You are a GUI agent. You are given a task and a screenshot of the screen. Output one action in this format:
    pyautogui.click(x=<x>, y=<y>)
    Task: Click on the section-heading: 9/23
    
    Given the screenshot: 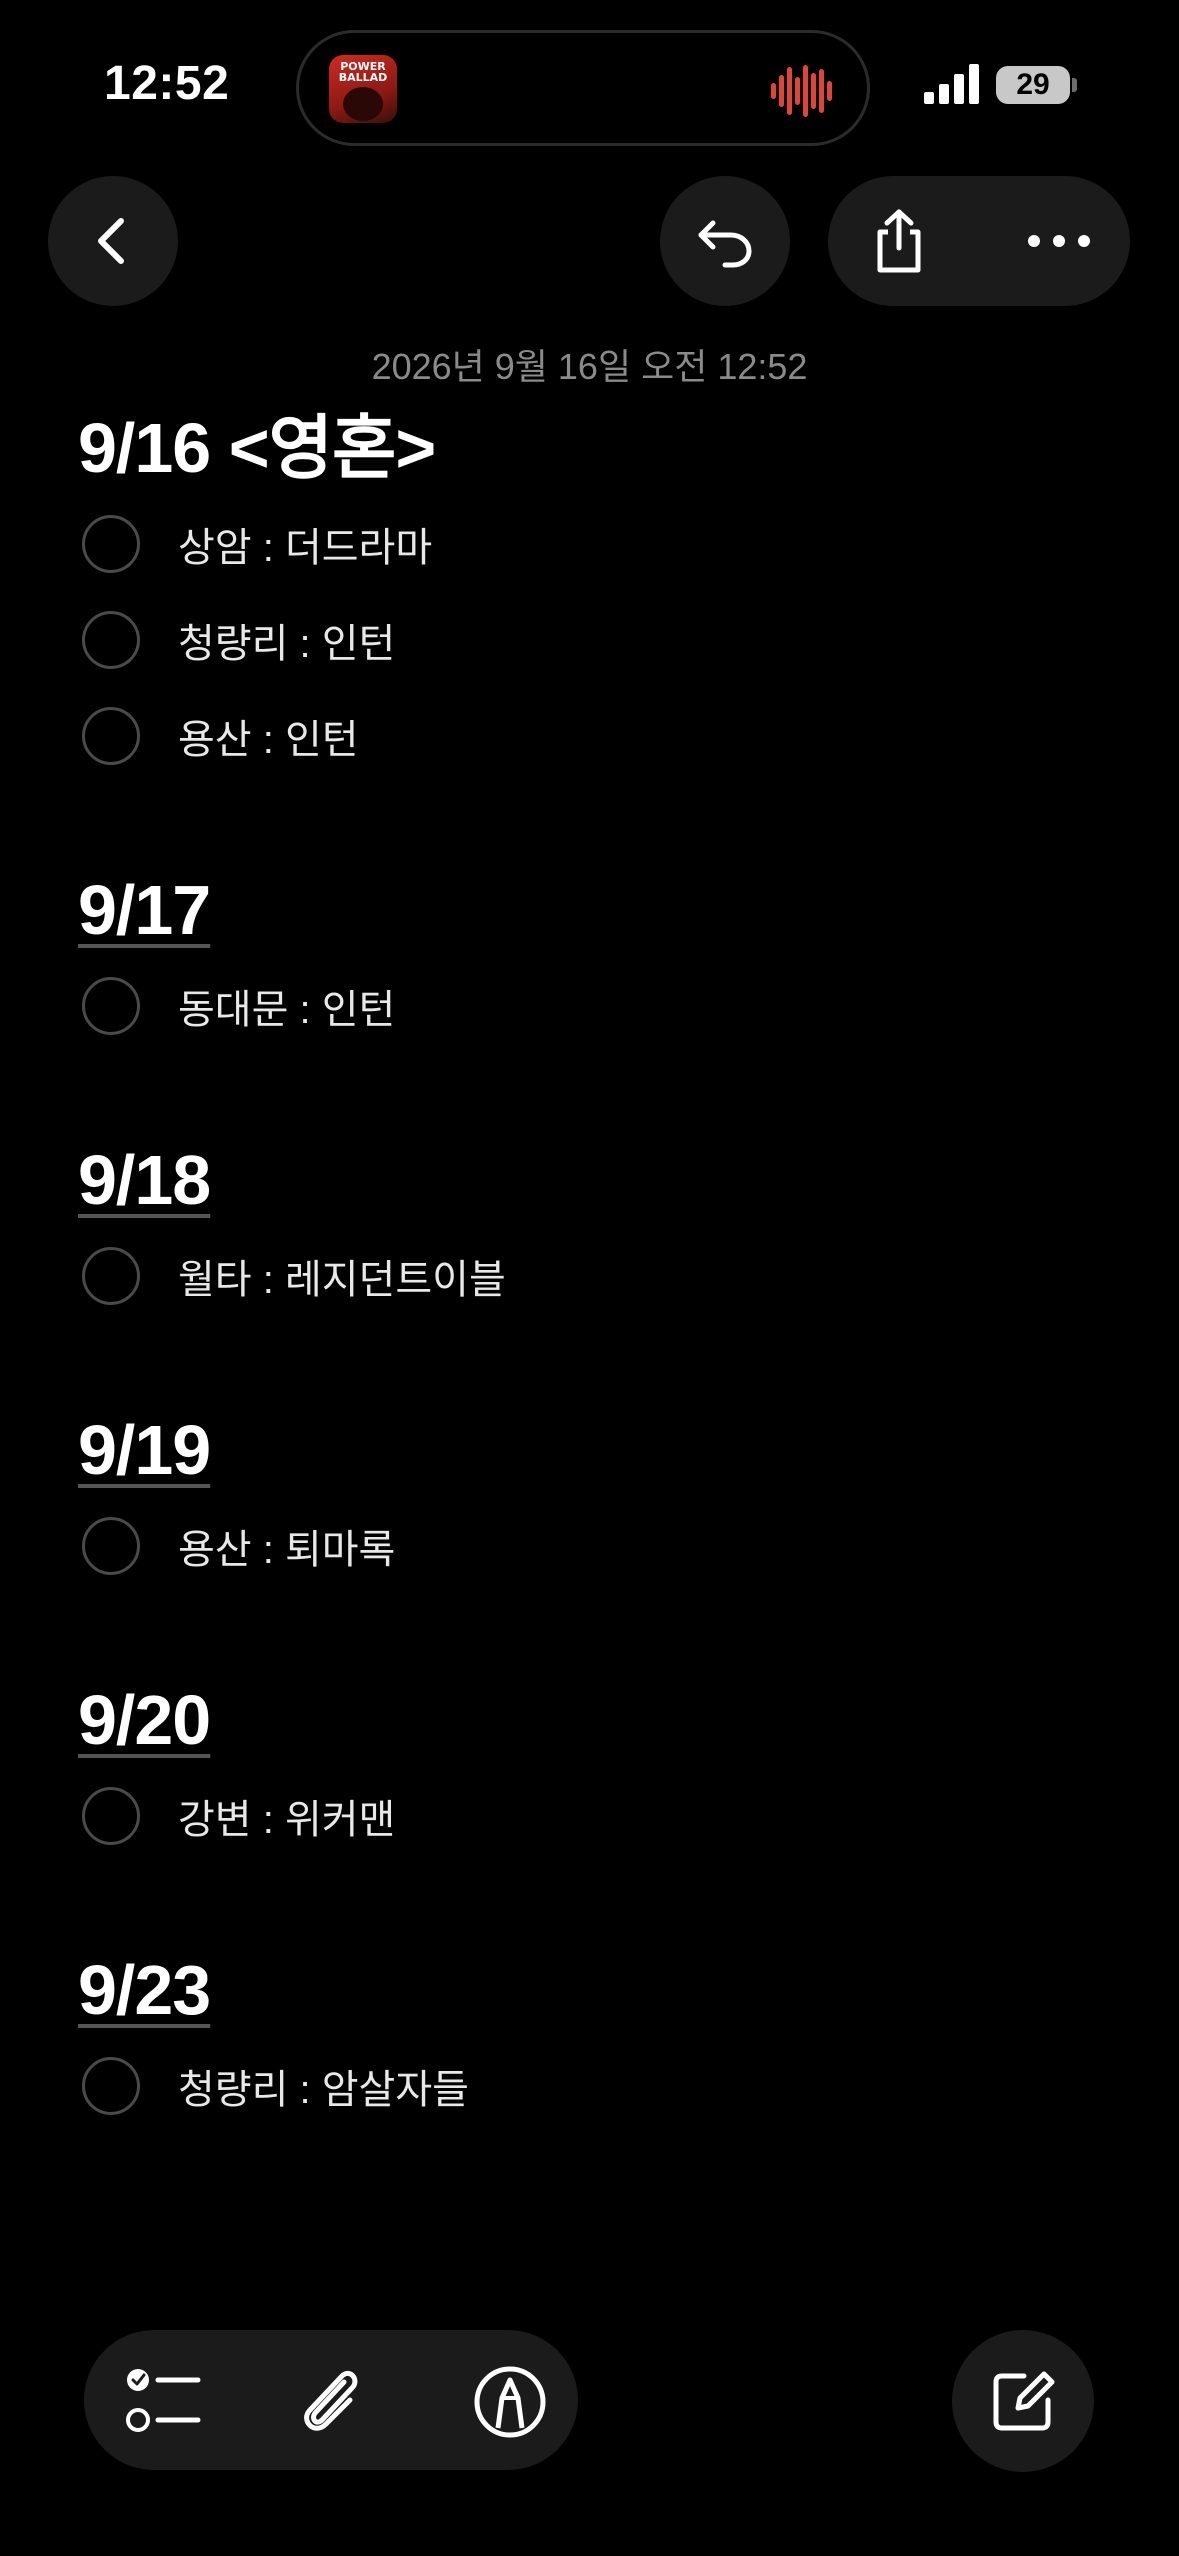 What is the action you would take?
    pyautogui.click(x=608, y=1990)
    